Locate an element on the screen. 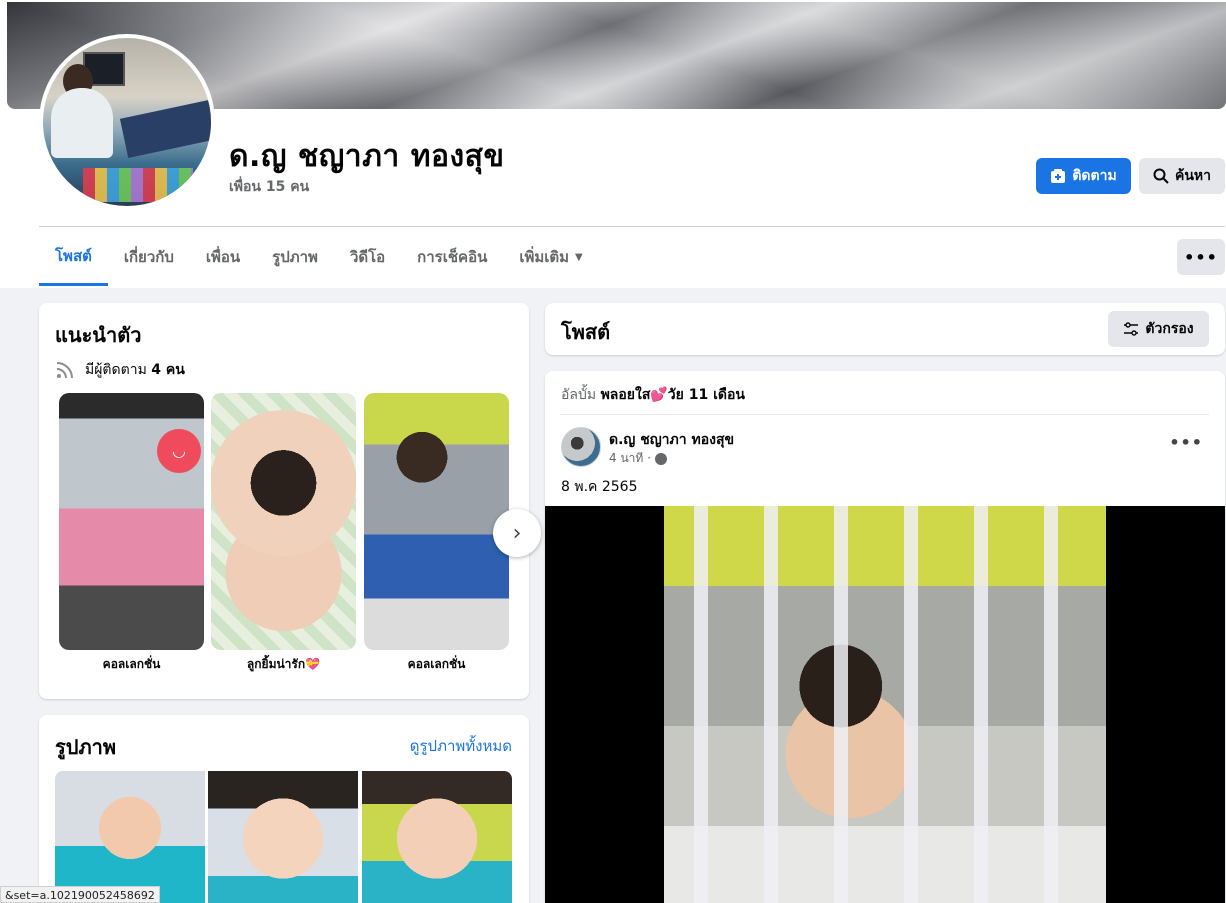  posts-title: โพสต์ is located at coordinates (586, 332).